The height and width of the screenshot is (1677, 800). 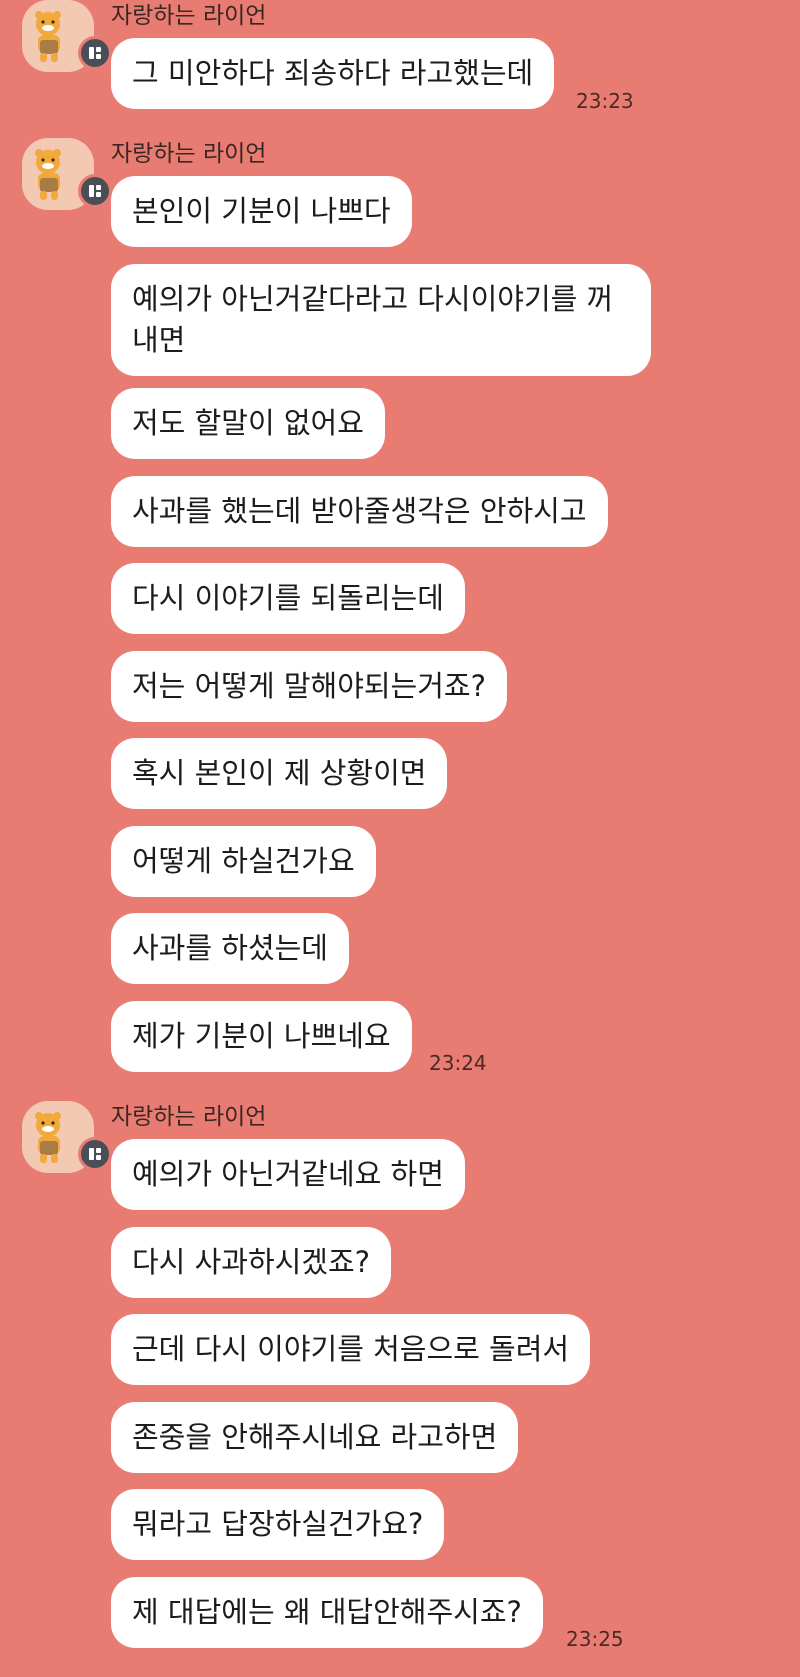 I want to click on message-bubble: 저는 어떻게 말해야되는거죠?, so click(x=309, y=686).